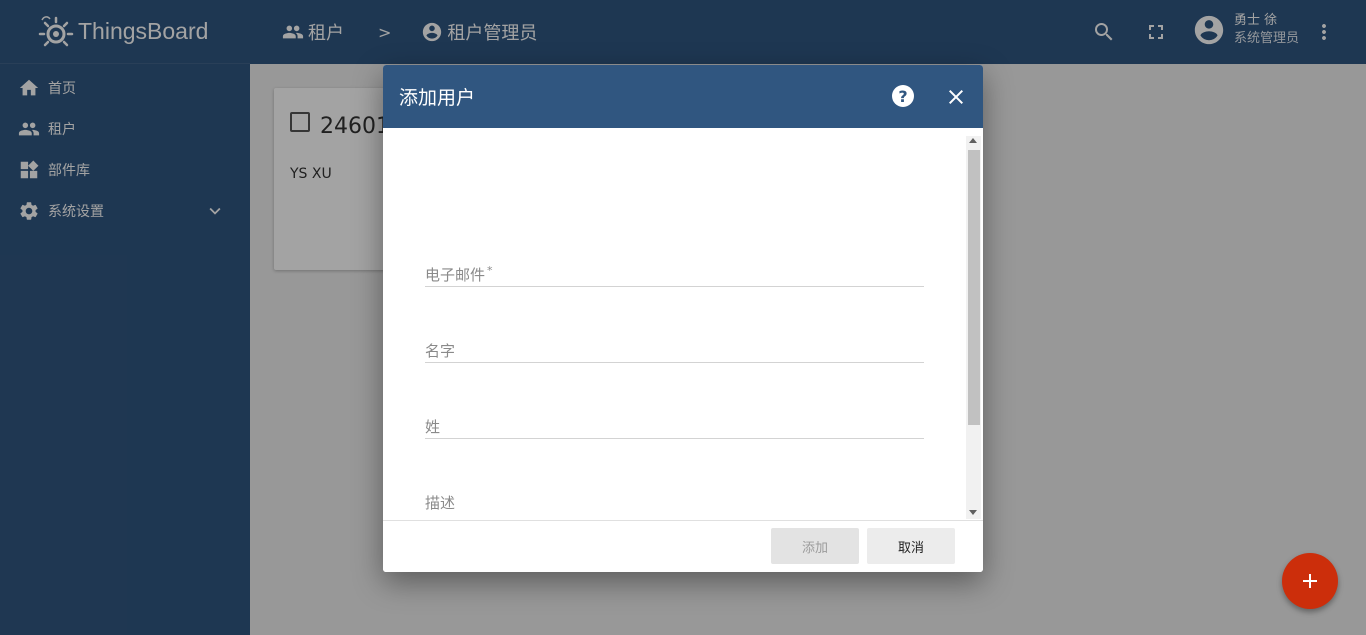  What do you see at coordinates (974, 287) in the screenshot?
I see `scrollbar-thumb` at bounding box center [974, 287].